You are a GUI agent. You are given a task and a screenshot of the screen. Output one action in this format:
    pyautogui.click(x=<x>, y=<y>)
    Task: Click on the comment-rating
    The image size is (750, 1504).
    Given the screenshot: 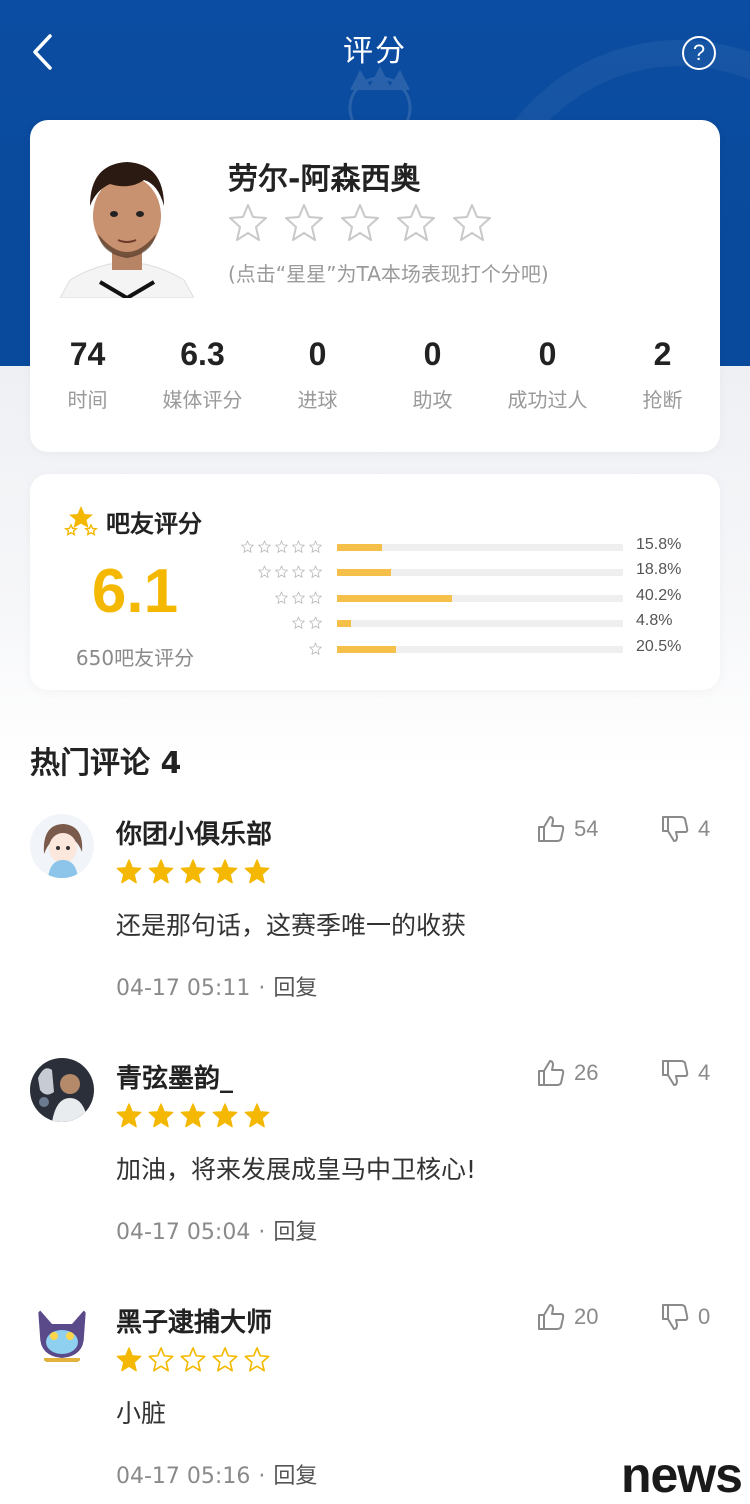 What is the action you would take?
    pyautogui.click(x=193, y=1359)
    